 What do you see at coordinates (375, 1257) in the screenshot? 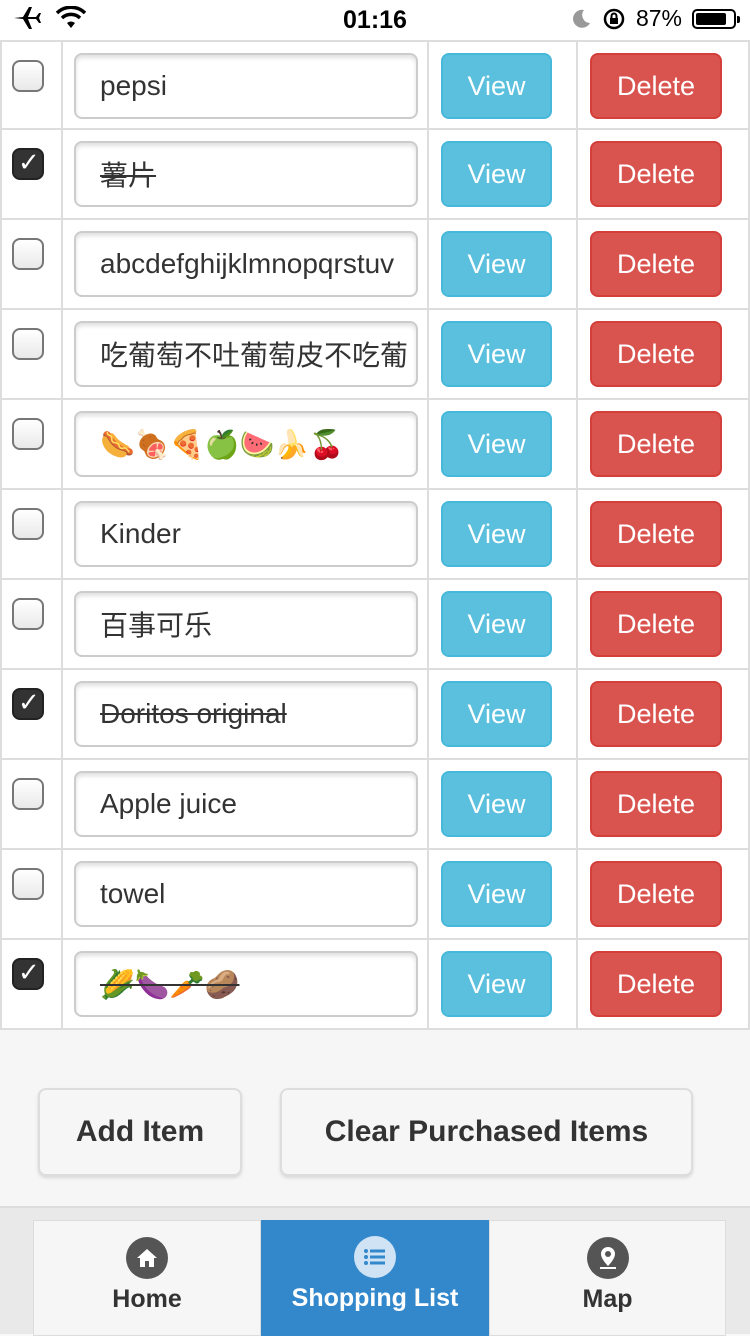
I see `bullet-list-icon` at bounding box center [375, 1257].